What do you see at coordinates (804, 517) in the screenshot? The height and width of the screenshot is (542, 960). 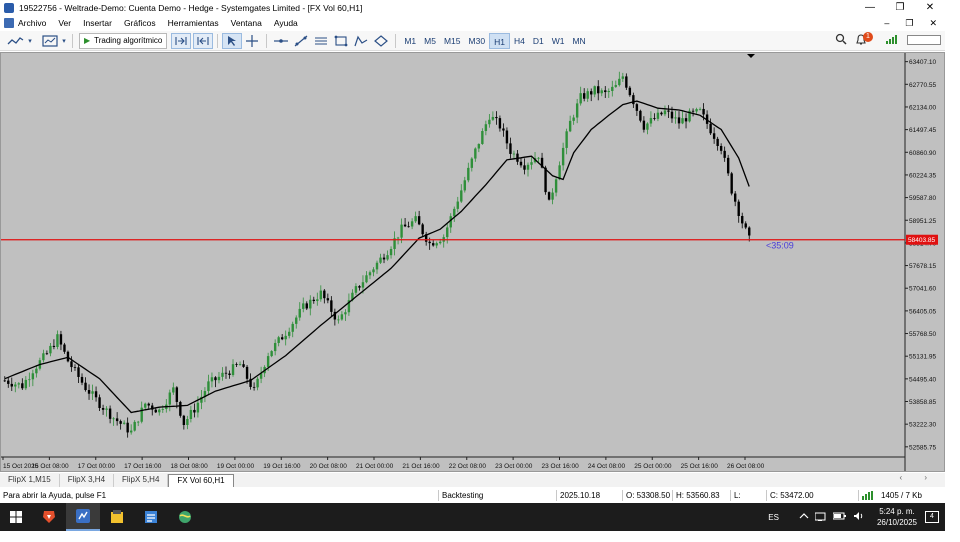 I see `chevron-up-icon` at bounding box center [804, 517].